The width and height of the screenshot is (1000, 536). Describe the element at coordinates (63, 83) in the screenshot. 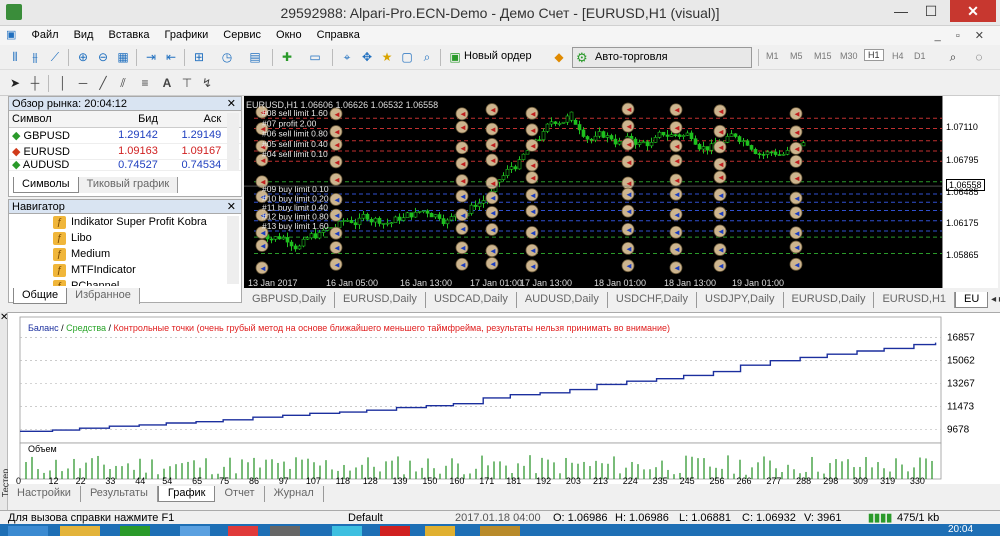

I see `vertical-line-icon: │` at that location.